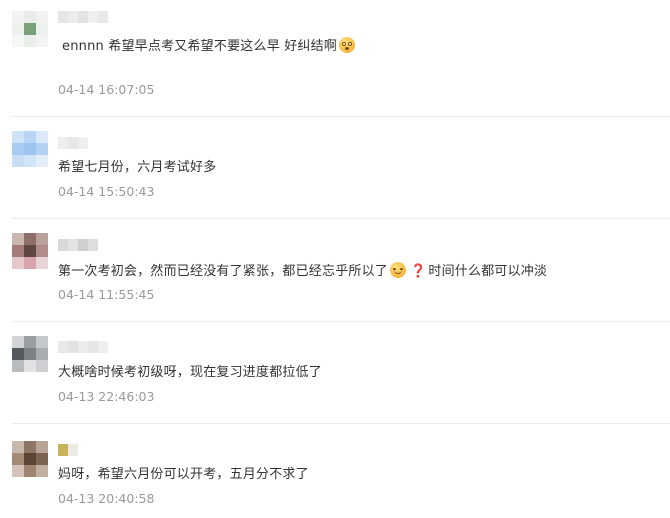 This screenshot has height=518, width=670. I want to click on comment-text-tail: 时间什么都可以冲淡, so click(488, 271).